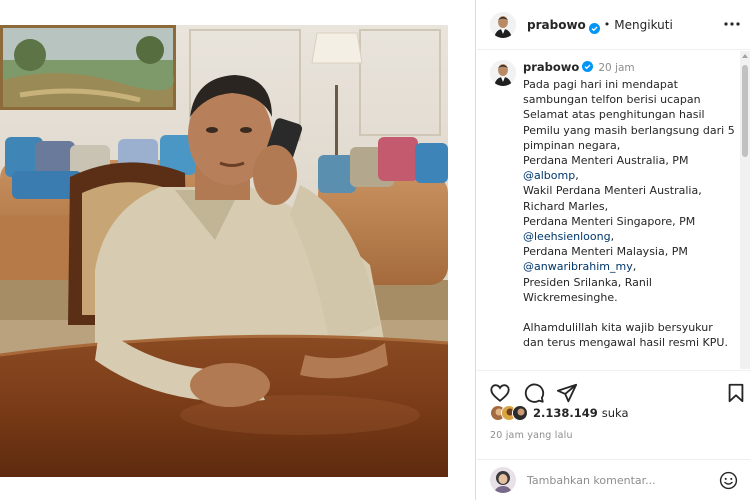 The width and height of the screenshot is (750, 500). I want to click on likes-row: 2.138.149 suka, so click(559, 413).